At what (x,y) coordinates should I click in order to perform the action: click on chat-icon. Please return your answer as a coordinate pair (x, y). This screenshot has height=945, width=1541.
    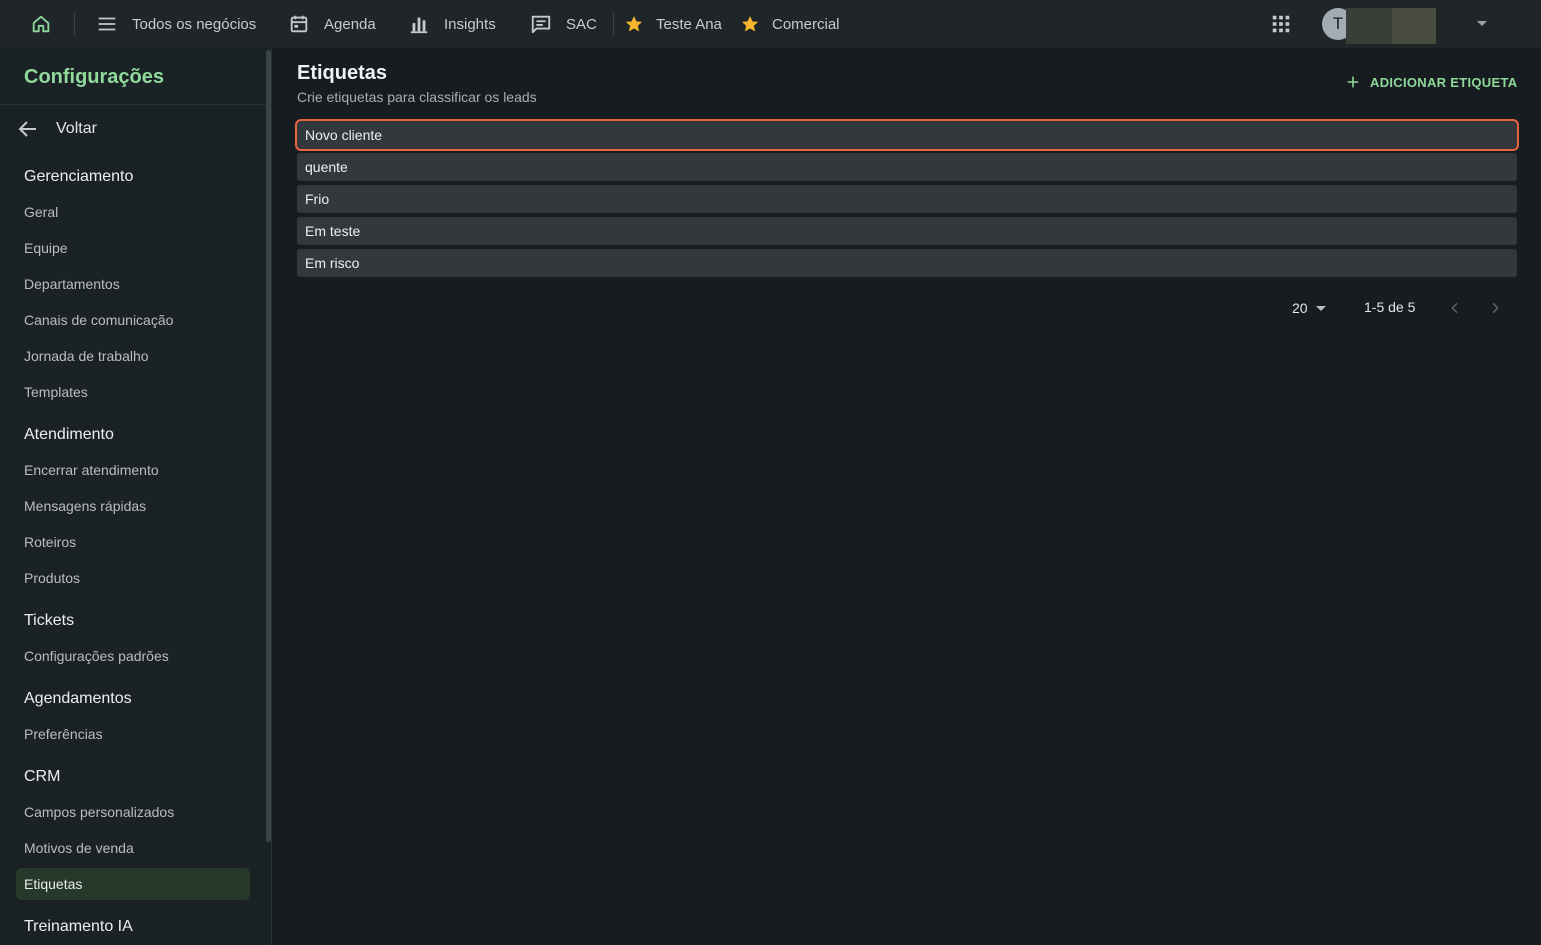
    Looking at the image, I should click on (541, 24).